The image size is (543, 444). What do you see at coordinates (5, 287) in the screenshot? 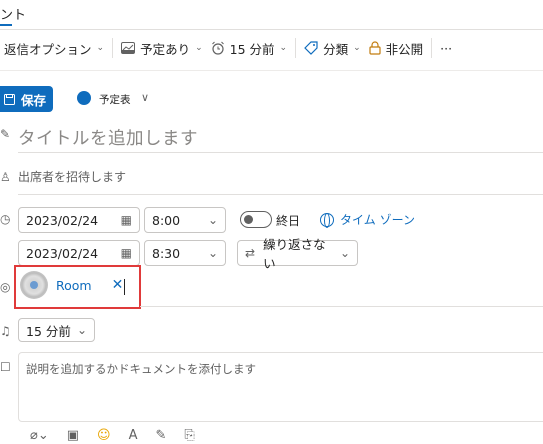
I see `location-icon: ◎` at bounding box center [5, 287].